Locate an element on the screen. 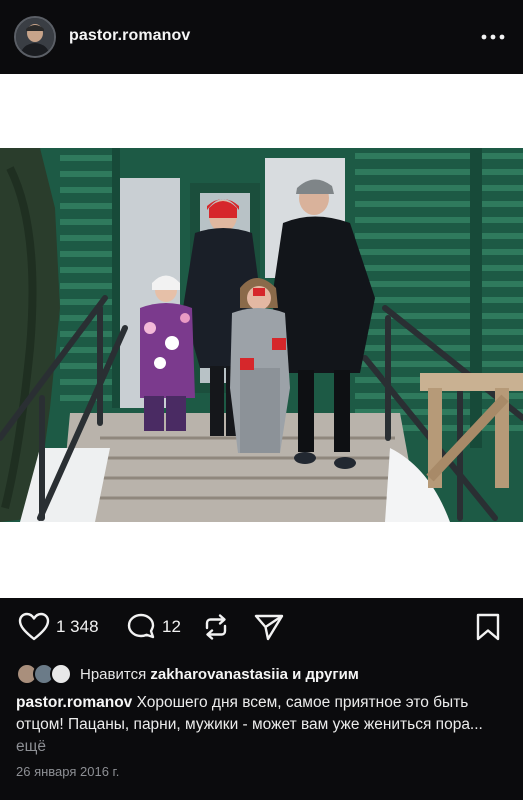  post-actions-bar: 1 348 12 is located at coordinates (261, 627).